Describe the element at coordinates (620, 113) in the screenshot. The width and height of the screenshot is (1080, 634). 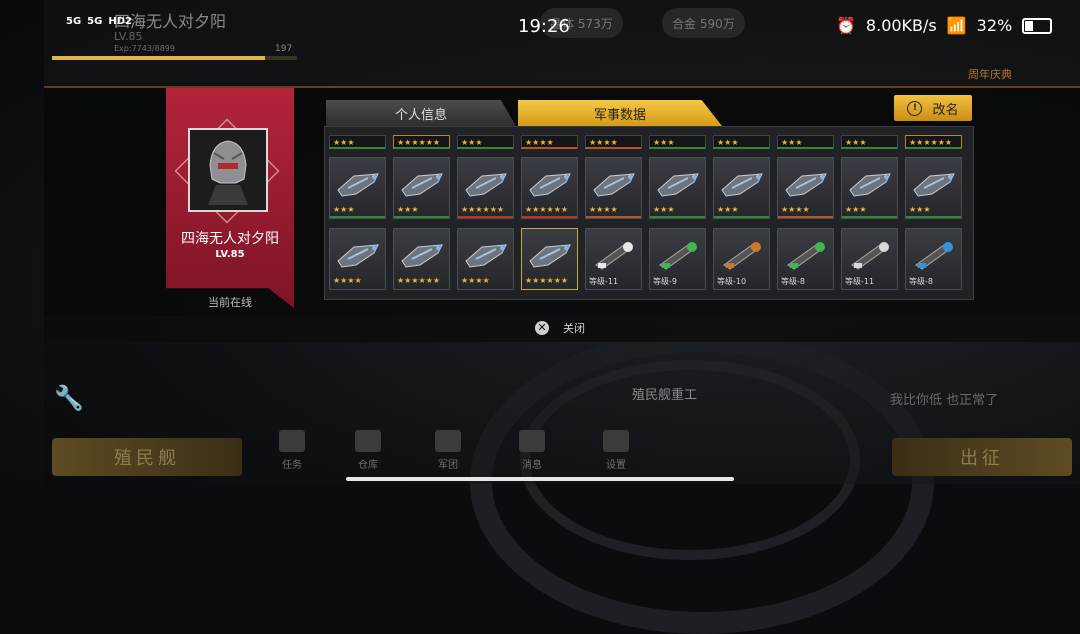
I see `tab-military-data: 军事数据` at that location.